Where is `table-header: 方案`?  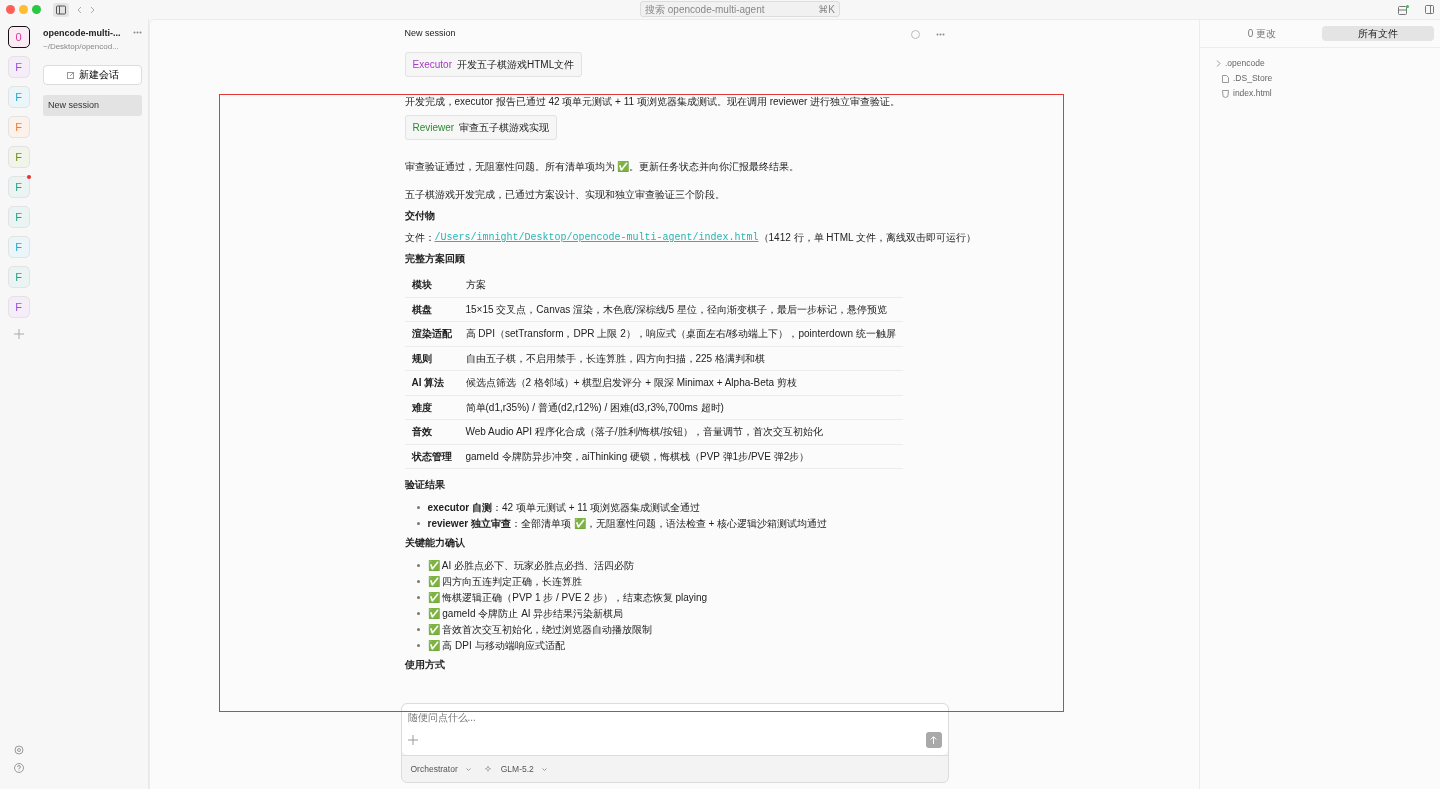
table-header: 方案 is located at coordinates (680, 285).